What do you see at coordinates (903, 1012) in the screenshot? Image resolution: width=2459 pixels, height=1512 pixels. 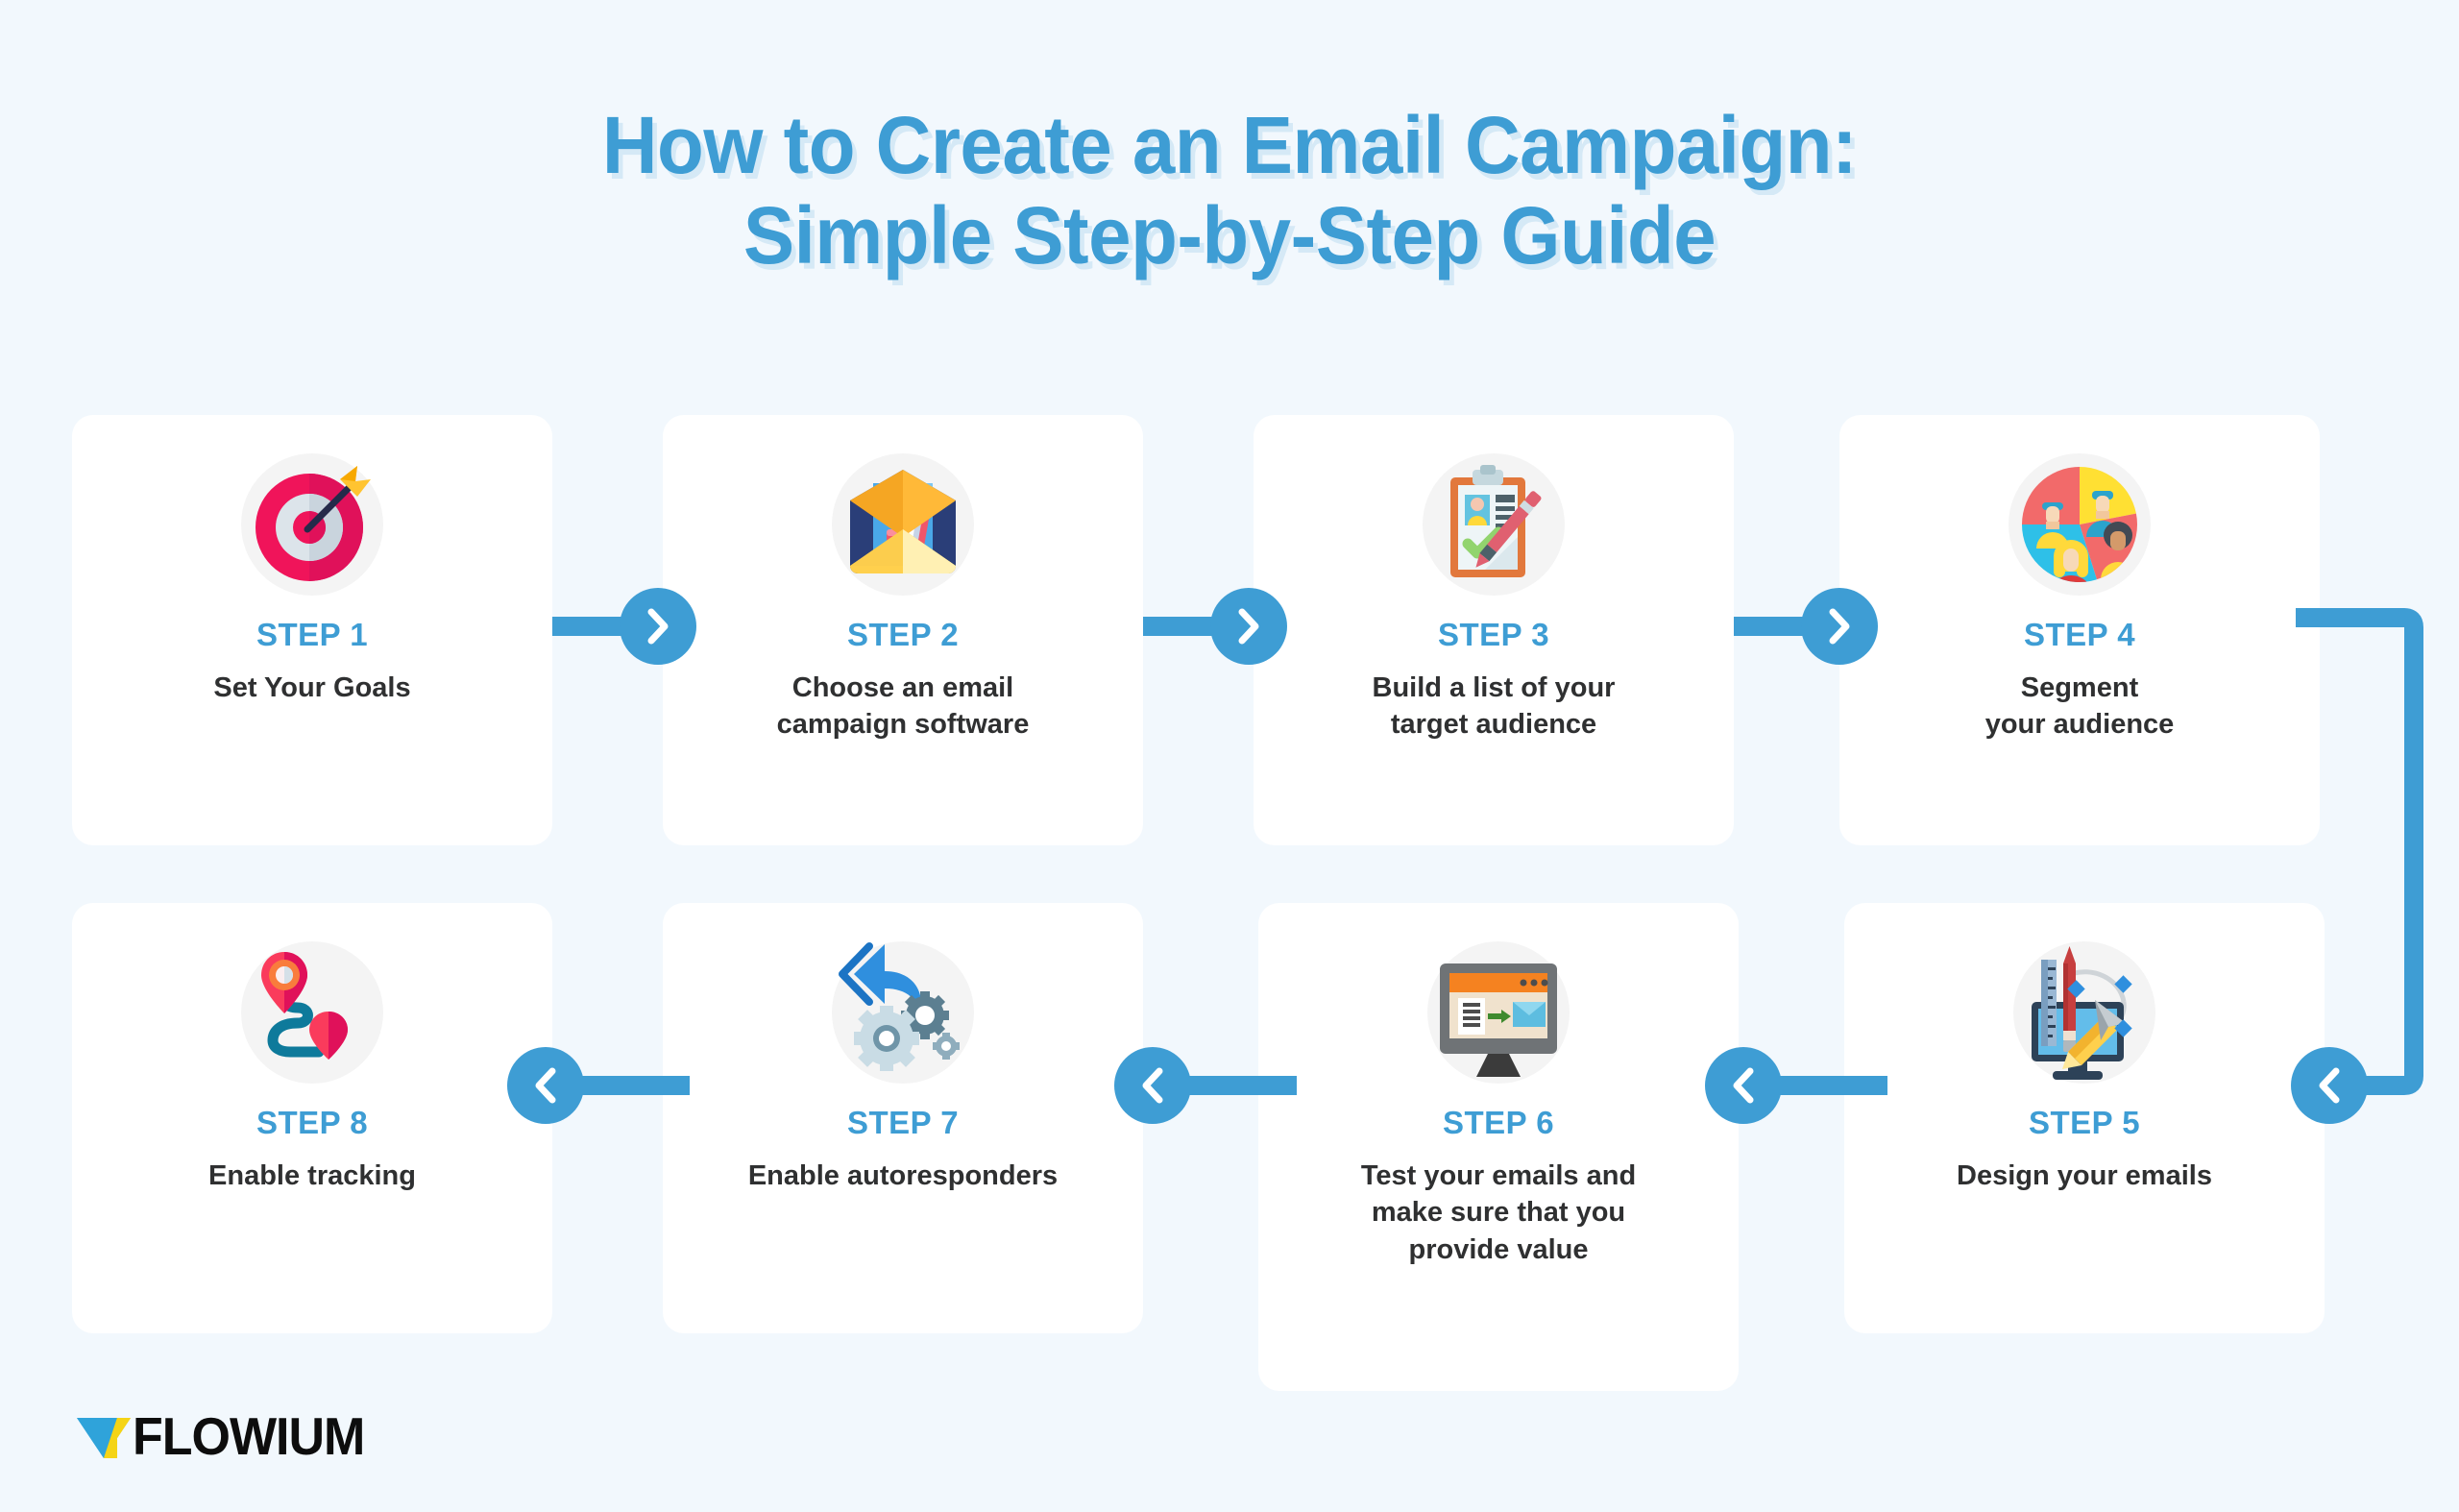 I see `reply-arrow-gears-icon` at bounding box center [903, 1012].